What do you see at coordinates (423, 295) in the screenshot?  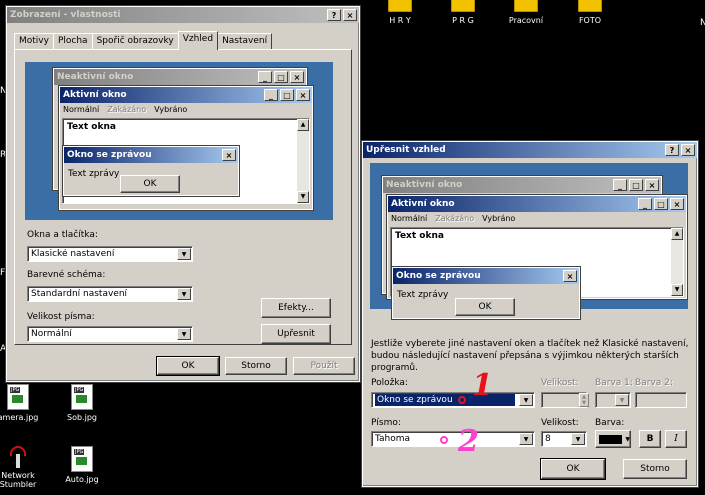 I see `preview-msg-text: Text zprávy` at bounding box center [423, 295].